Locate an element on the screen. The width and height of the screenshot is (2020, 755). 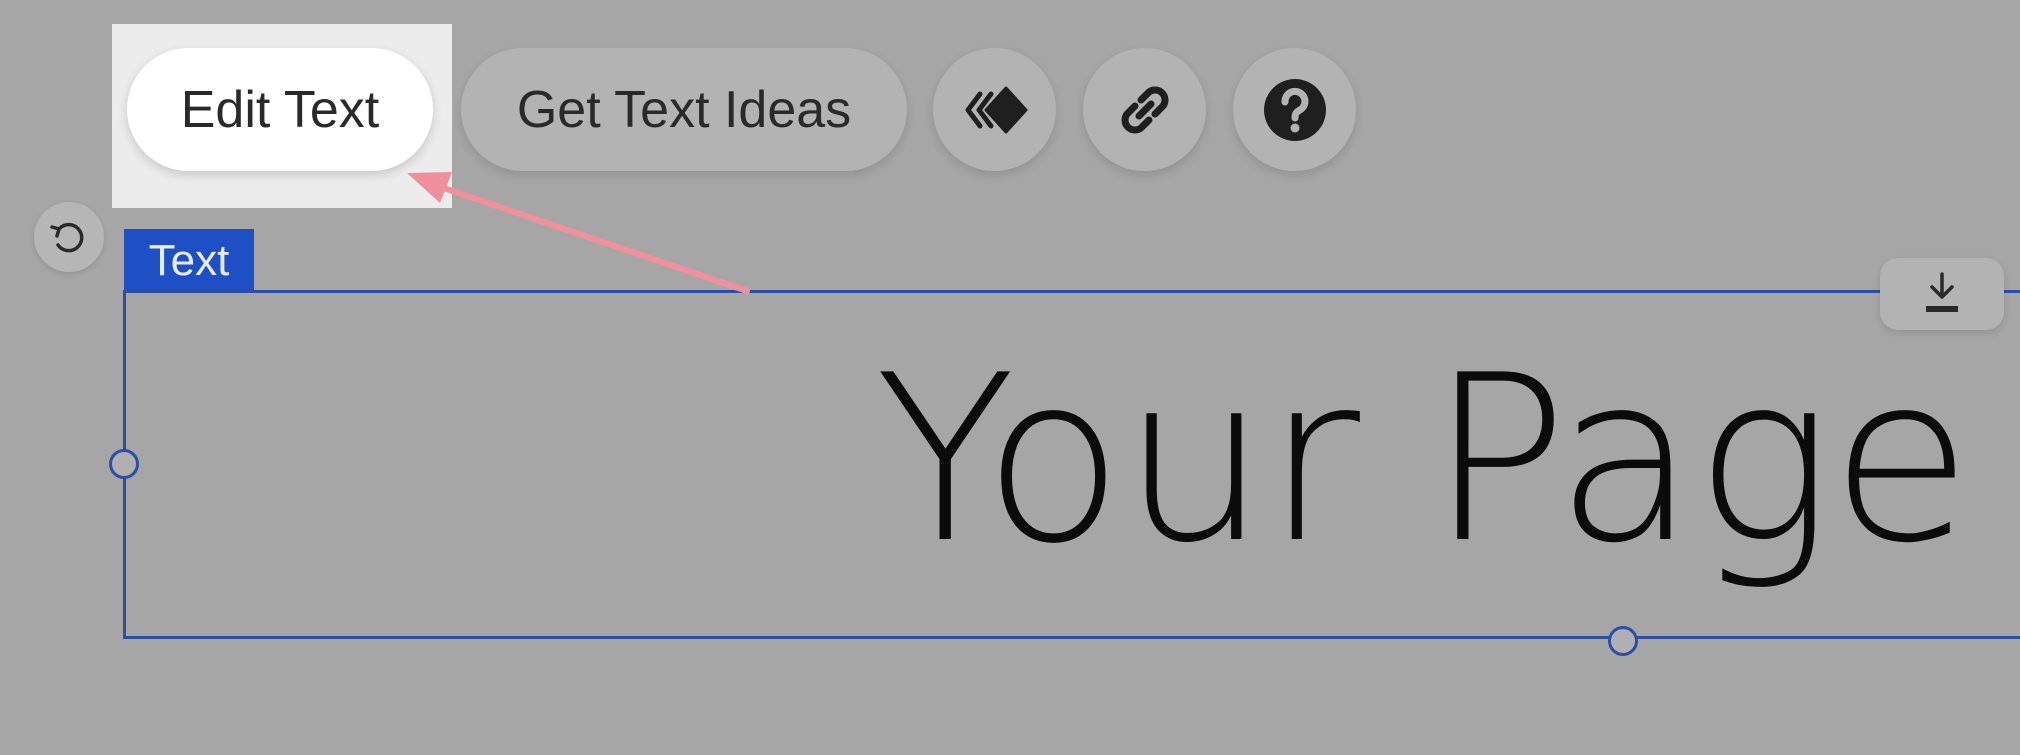
help-button is located at coordinates (1294, 109).